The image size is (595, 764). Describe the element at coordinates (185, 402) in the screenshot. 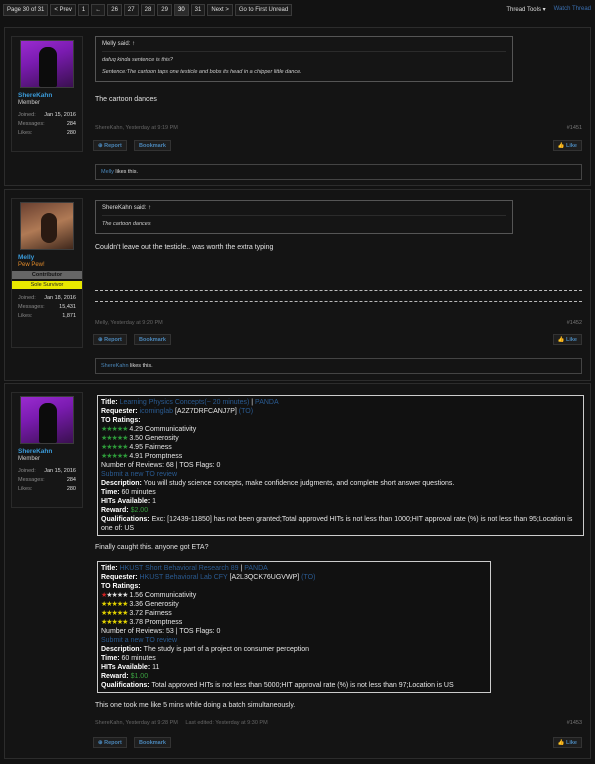

I see `hit-title-link: Learning Physics Concepts(~ 20 minutes)` at that location.